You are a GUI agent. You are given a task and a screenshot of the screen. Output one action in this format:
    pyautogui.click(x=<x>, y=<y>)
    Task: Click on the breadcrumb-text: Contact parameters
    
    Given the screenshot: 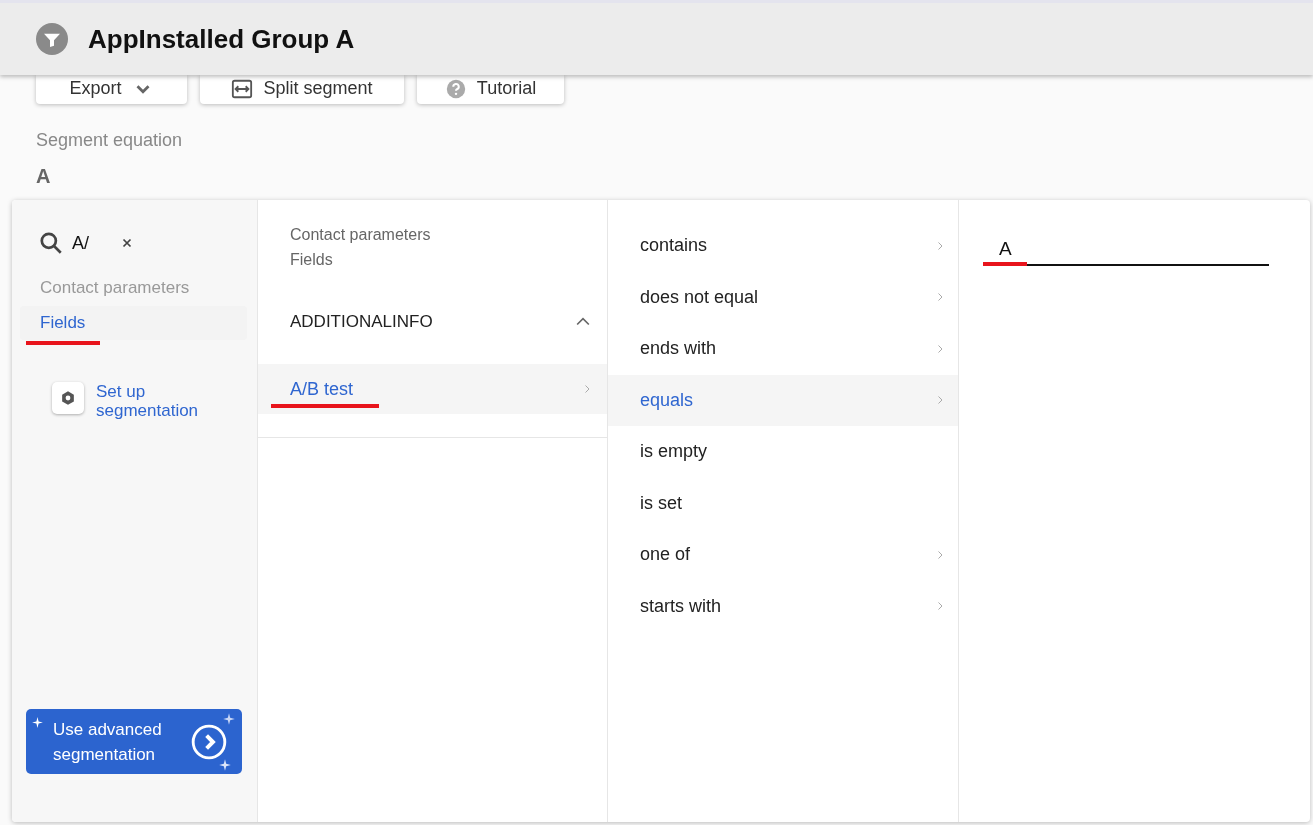 What is the action you would take?
    pyautogui.click(x=361, y=235)
    